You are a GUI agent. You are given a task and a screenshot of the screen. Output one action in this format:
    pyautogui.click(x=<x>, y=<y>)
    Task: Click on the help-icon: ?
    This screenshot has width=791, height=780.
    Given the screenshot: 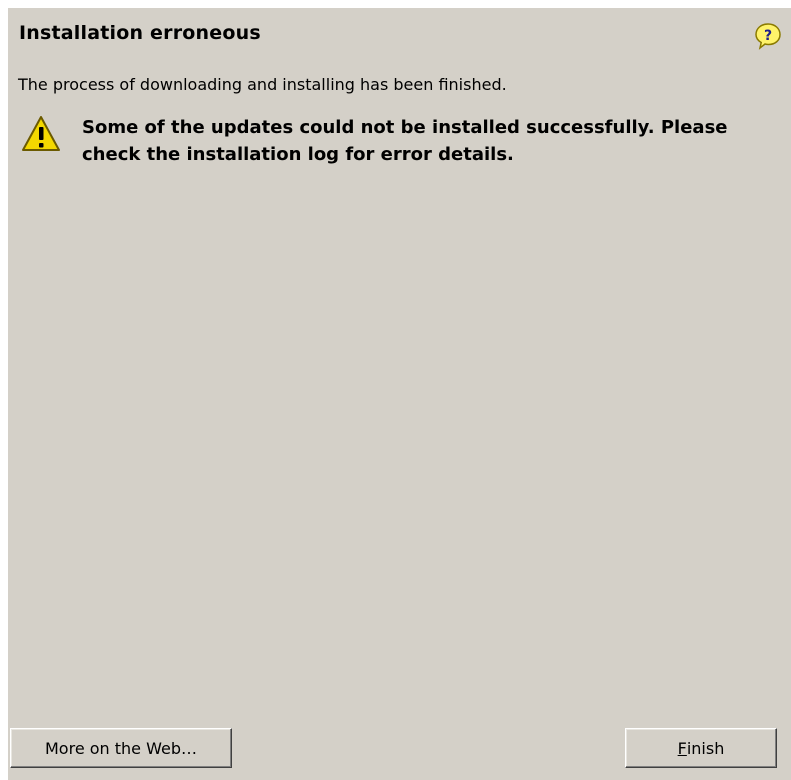 What is the action you would take?
    pyautogui.click(x=768, y=36)
    